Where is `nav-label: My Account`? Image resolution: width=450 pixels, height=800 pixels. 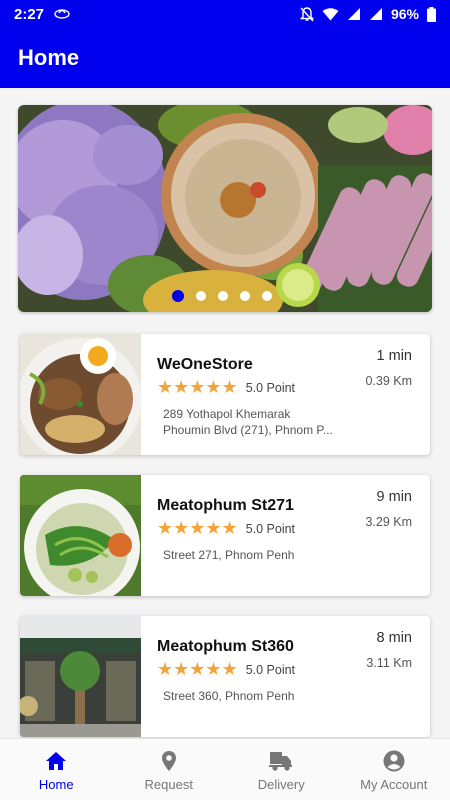
nav-label: My Account is located at coordinates (394, 784).